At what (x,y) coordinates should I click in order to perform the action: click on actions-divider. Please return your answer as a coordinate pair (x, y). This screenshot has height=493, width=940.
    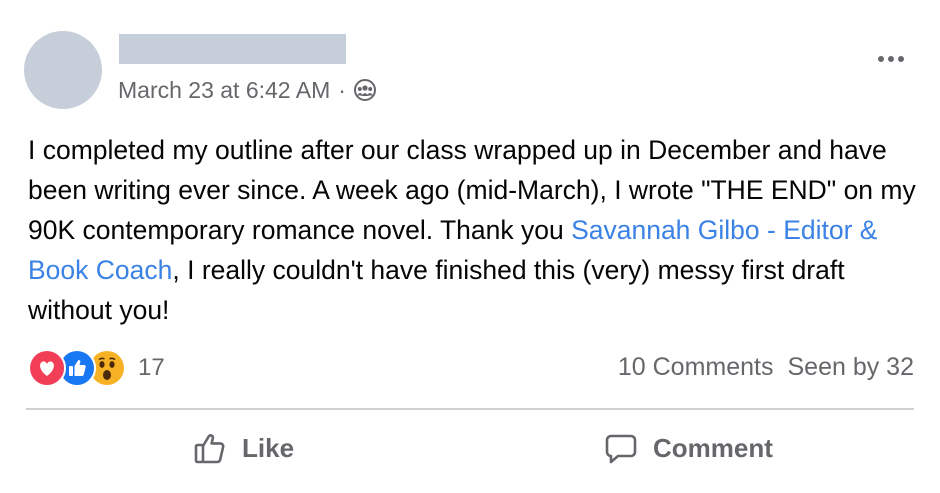
    Looking at the image, I should click on (470, 409).